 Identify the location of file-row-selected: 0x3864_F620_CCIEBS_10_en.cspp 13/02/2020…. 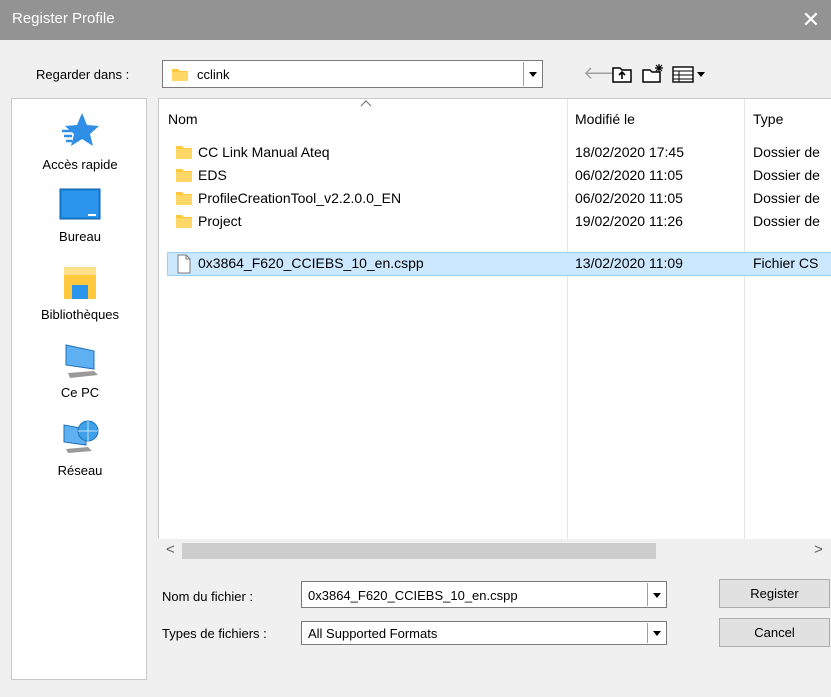
(495, 264).